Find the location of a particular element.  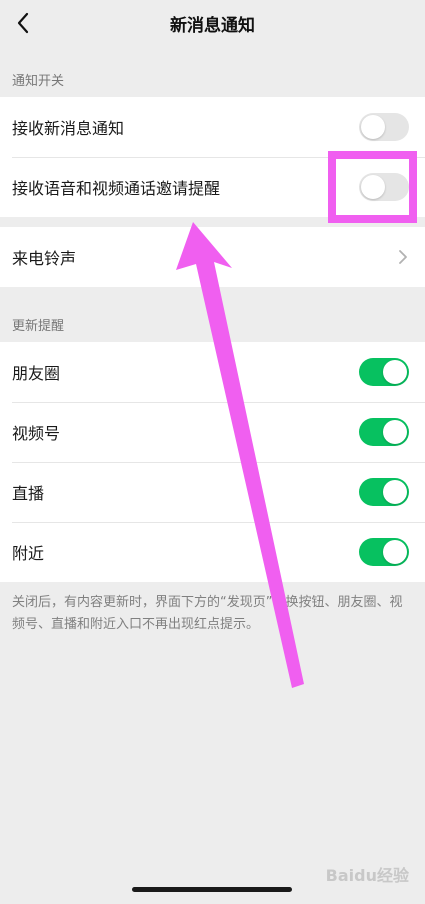

row-label: 直播 is located at coordinates (28, 493).